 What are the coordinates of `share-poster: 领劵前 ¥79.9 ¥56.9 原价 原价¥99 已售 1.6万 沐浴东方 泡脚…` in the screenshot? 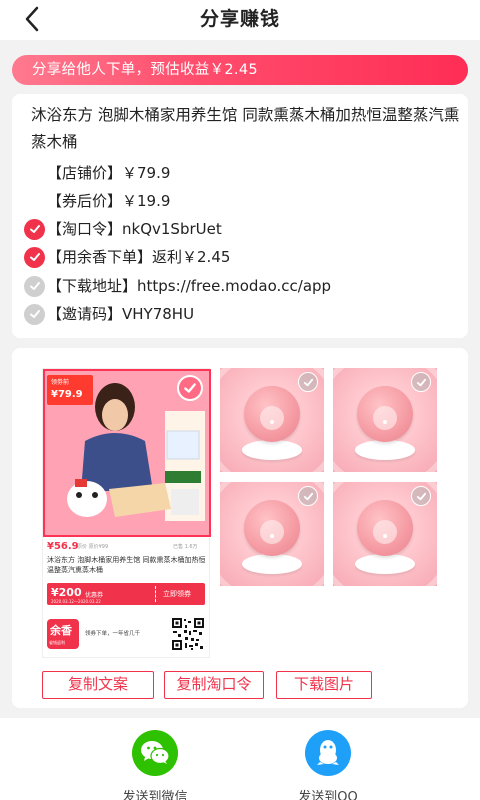 It's located at (126, 513).